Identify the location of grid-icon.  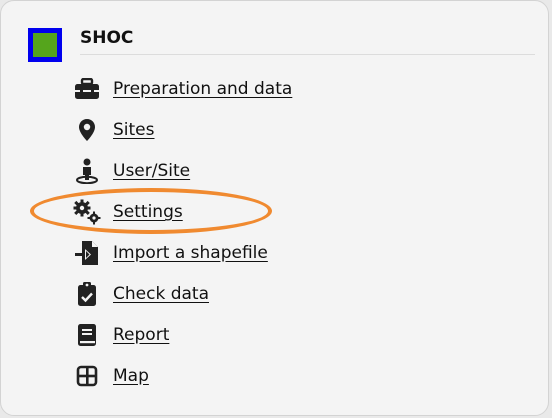
(87, 376).